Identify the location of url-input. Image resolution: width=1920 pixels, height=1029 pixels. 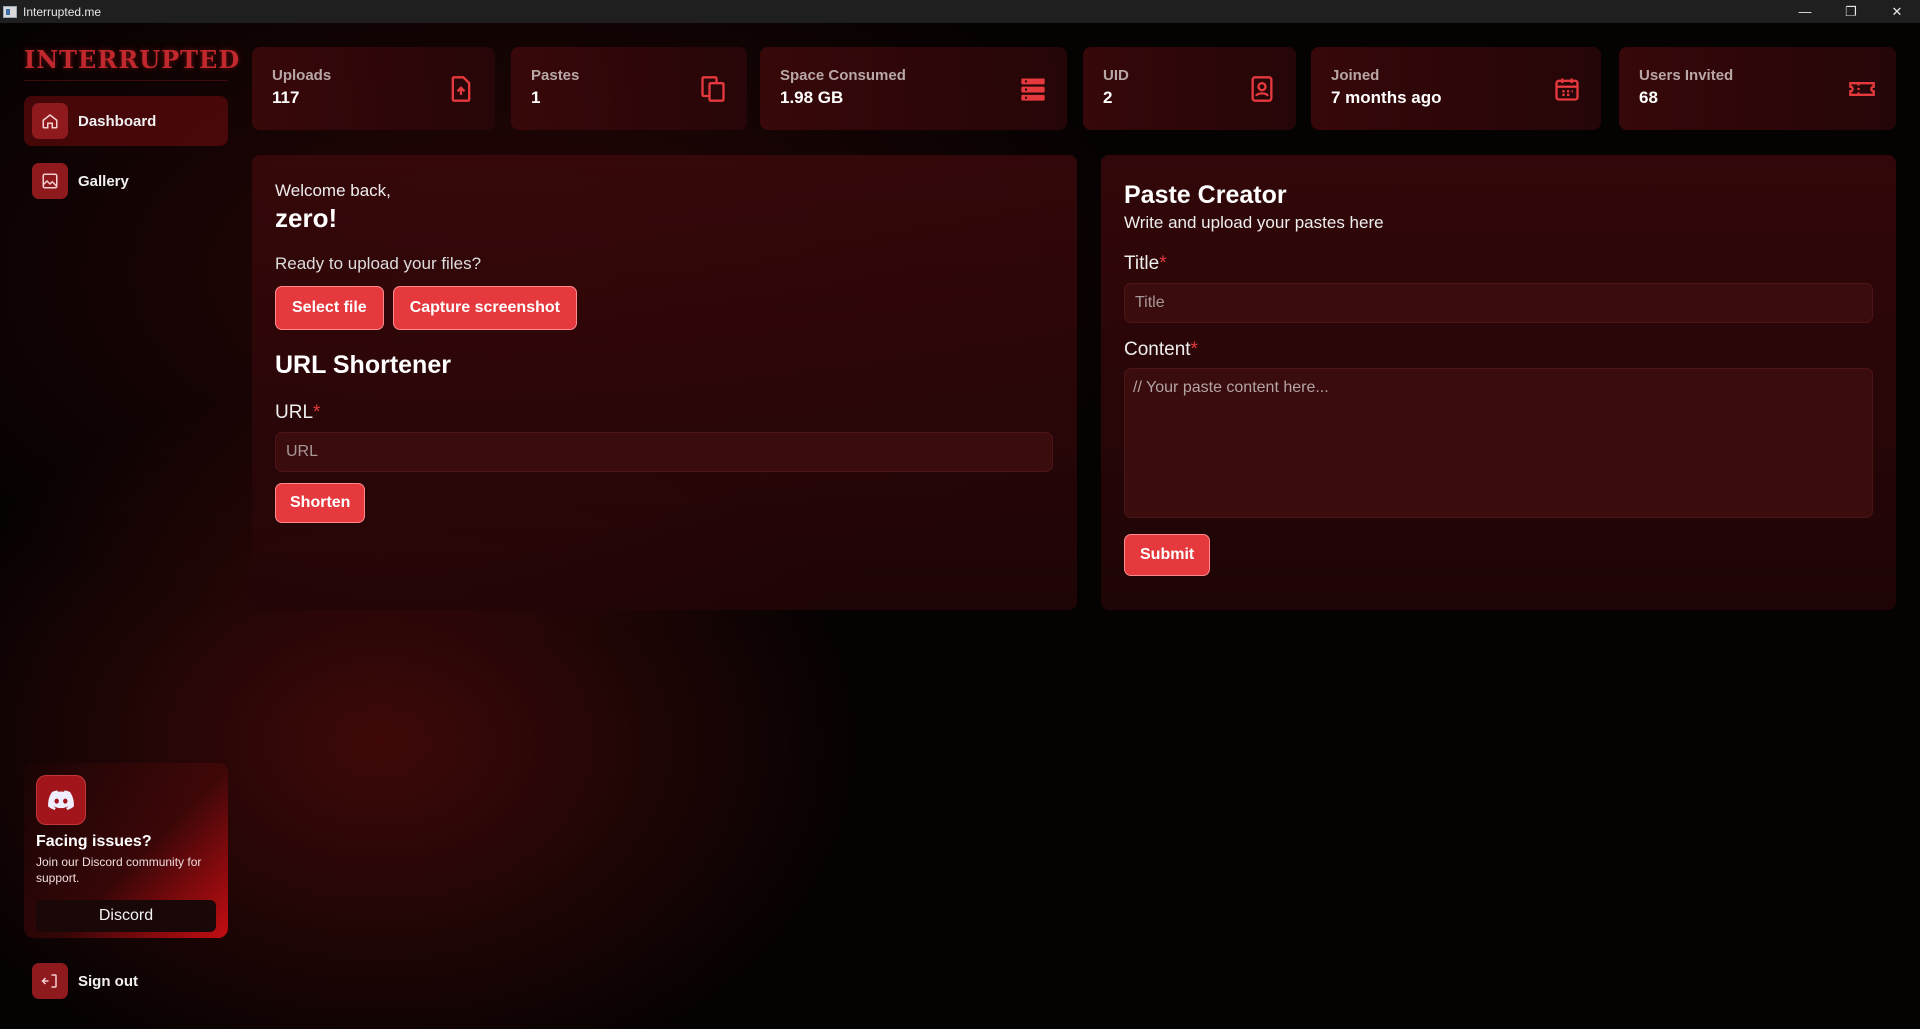
(664, 452).